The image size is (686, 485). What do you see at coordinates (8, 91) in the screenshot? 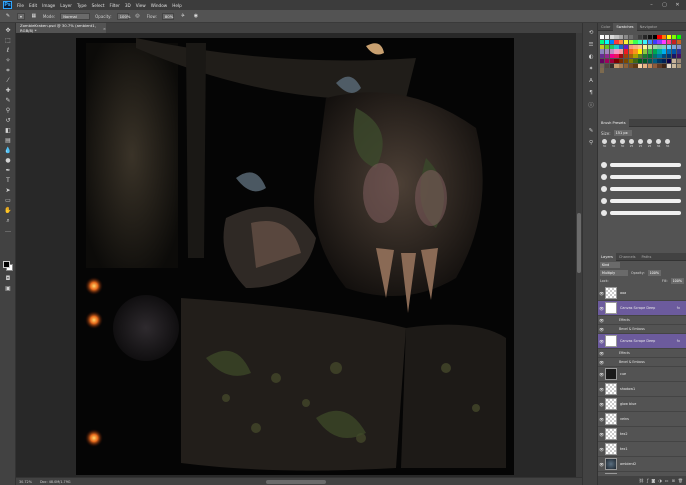
I see `healing-brush-tool-icon: ✚` at bounding box center [8, 91].